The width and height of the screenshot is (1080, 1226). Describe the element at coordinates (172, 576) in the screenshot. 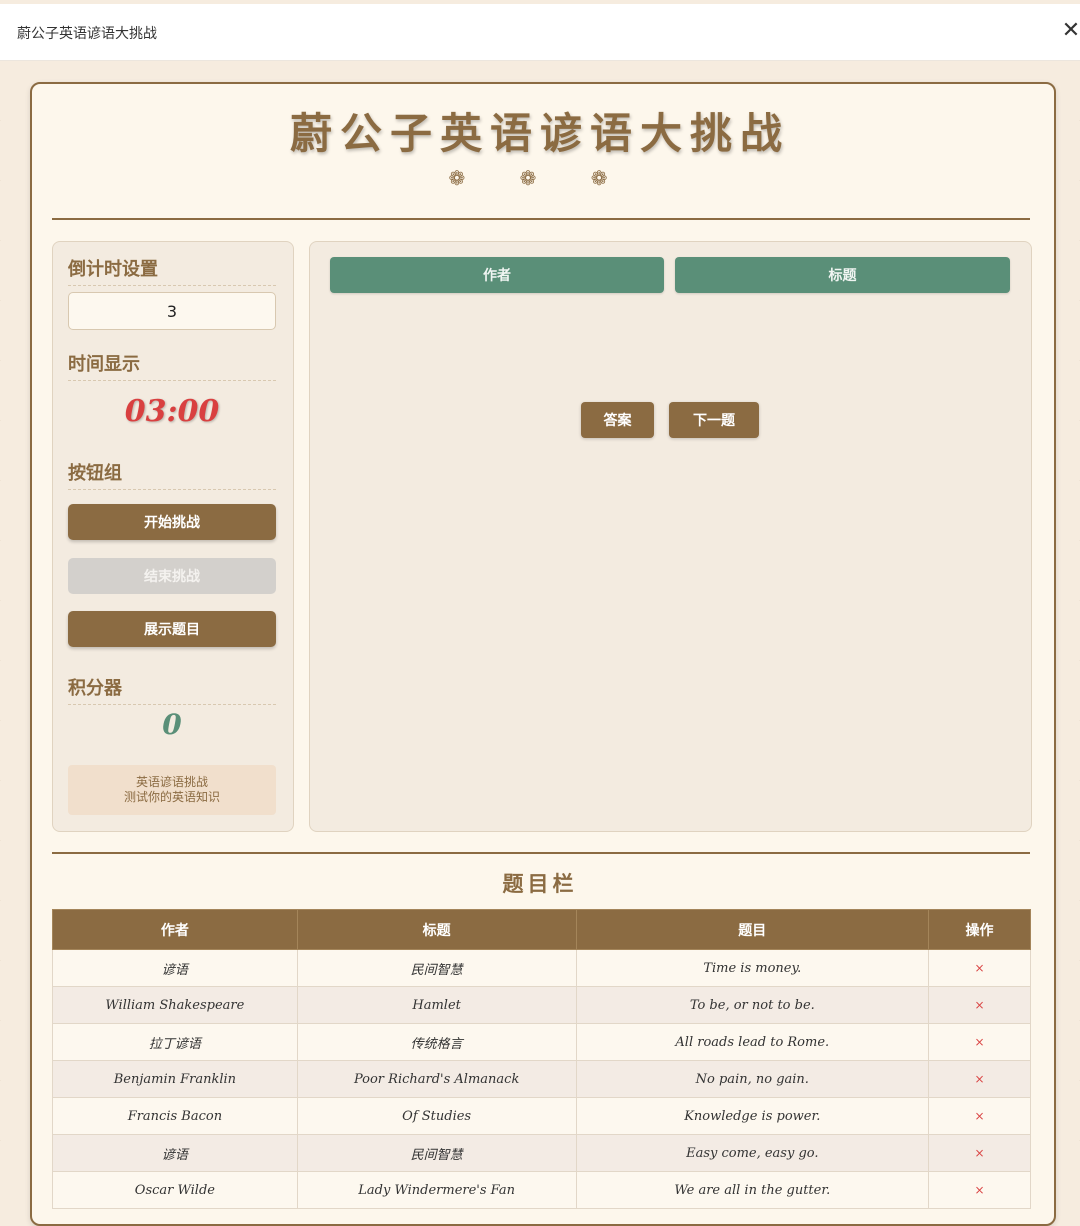

I see `end-challenge-button: 结束挑战` at that location.